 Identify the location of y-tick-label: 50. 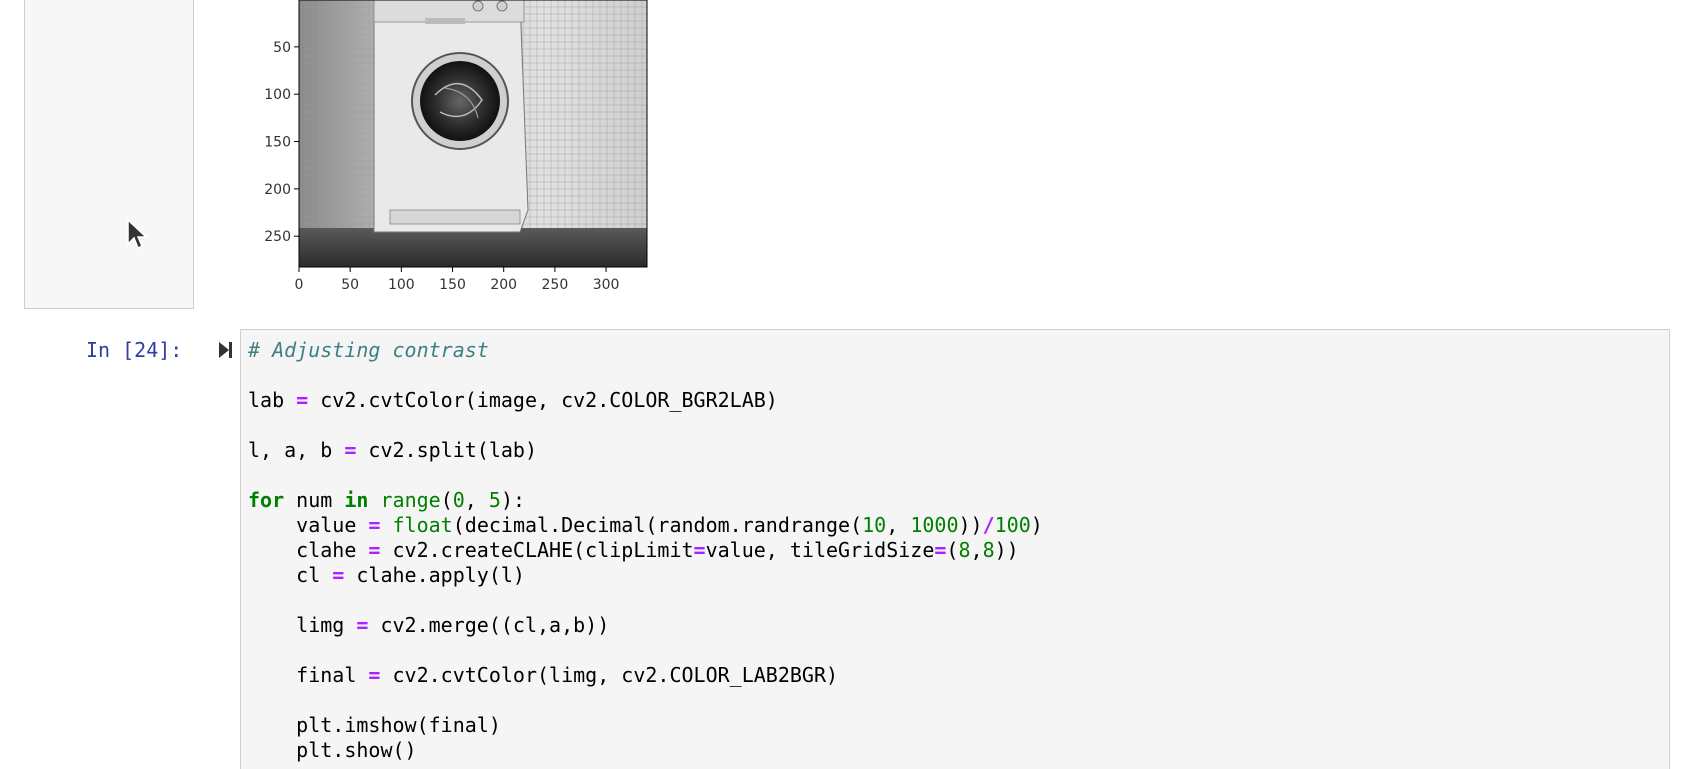
(282, 48).